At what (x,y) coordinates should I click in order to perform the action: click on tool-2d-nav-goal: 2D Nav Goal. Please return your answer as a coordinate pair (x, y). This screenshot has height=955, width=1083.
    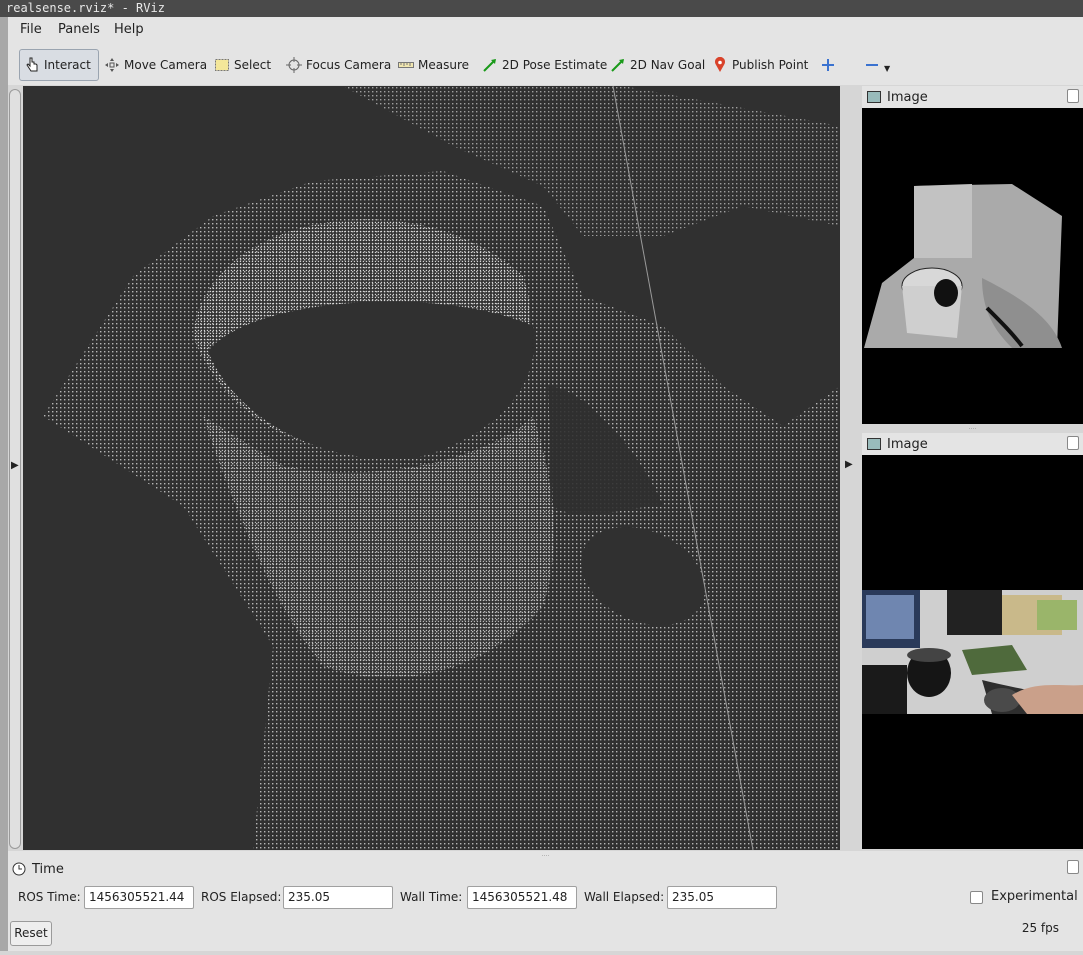
    Looking at the image, I should click on (657, 65).